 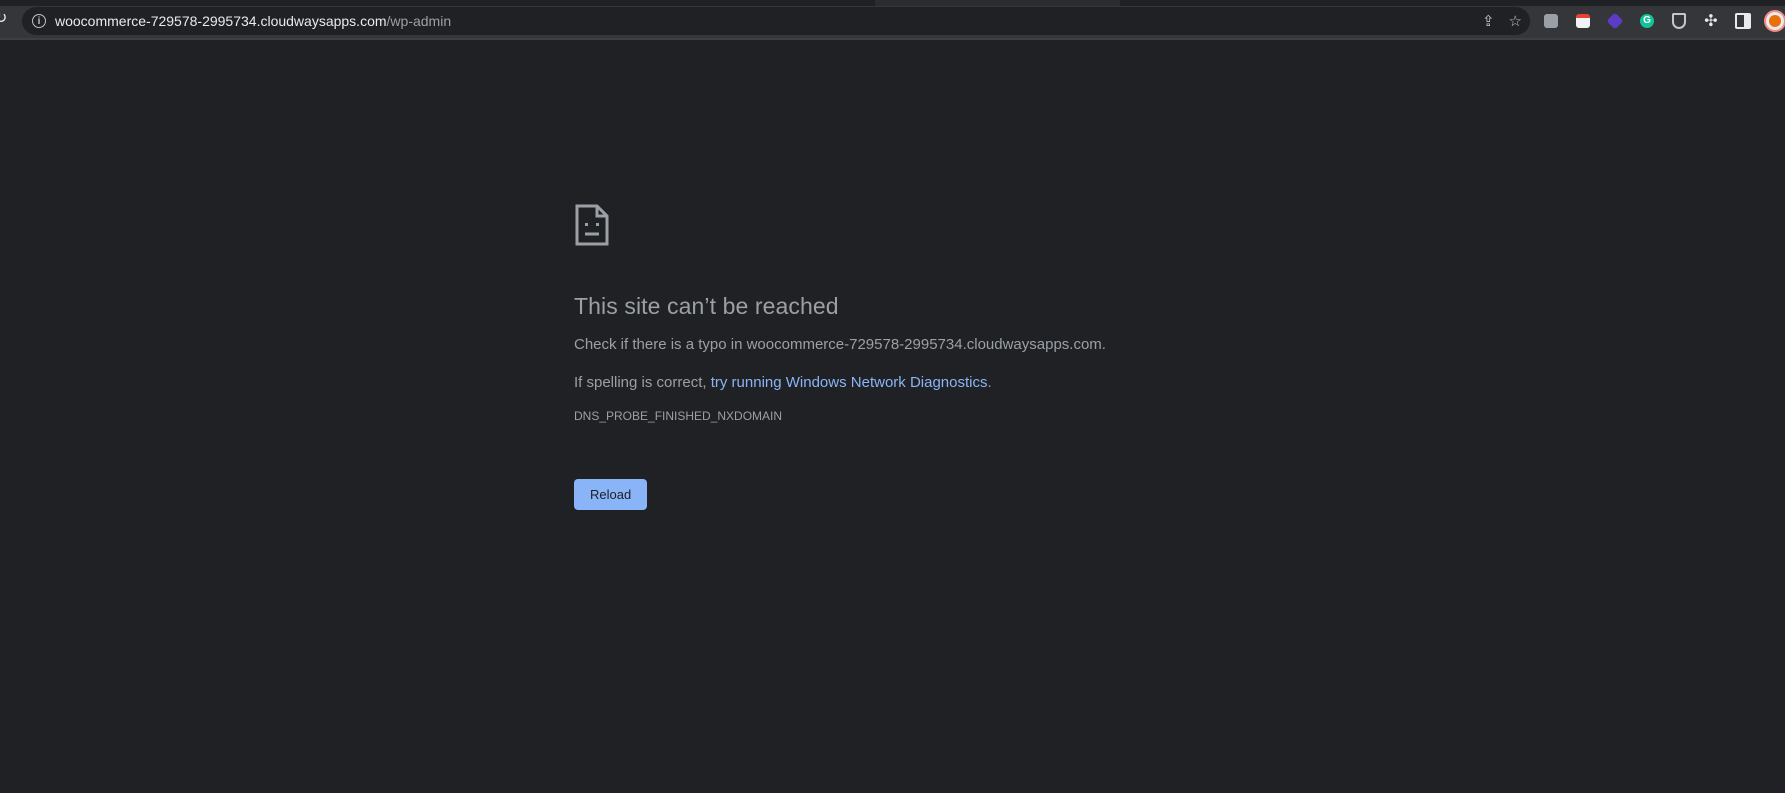 I want to click on sad-document-icon, so click(x=592, y=225).